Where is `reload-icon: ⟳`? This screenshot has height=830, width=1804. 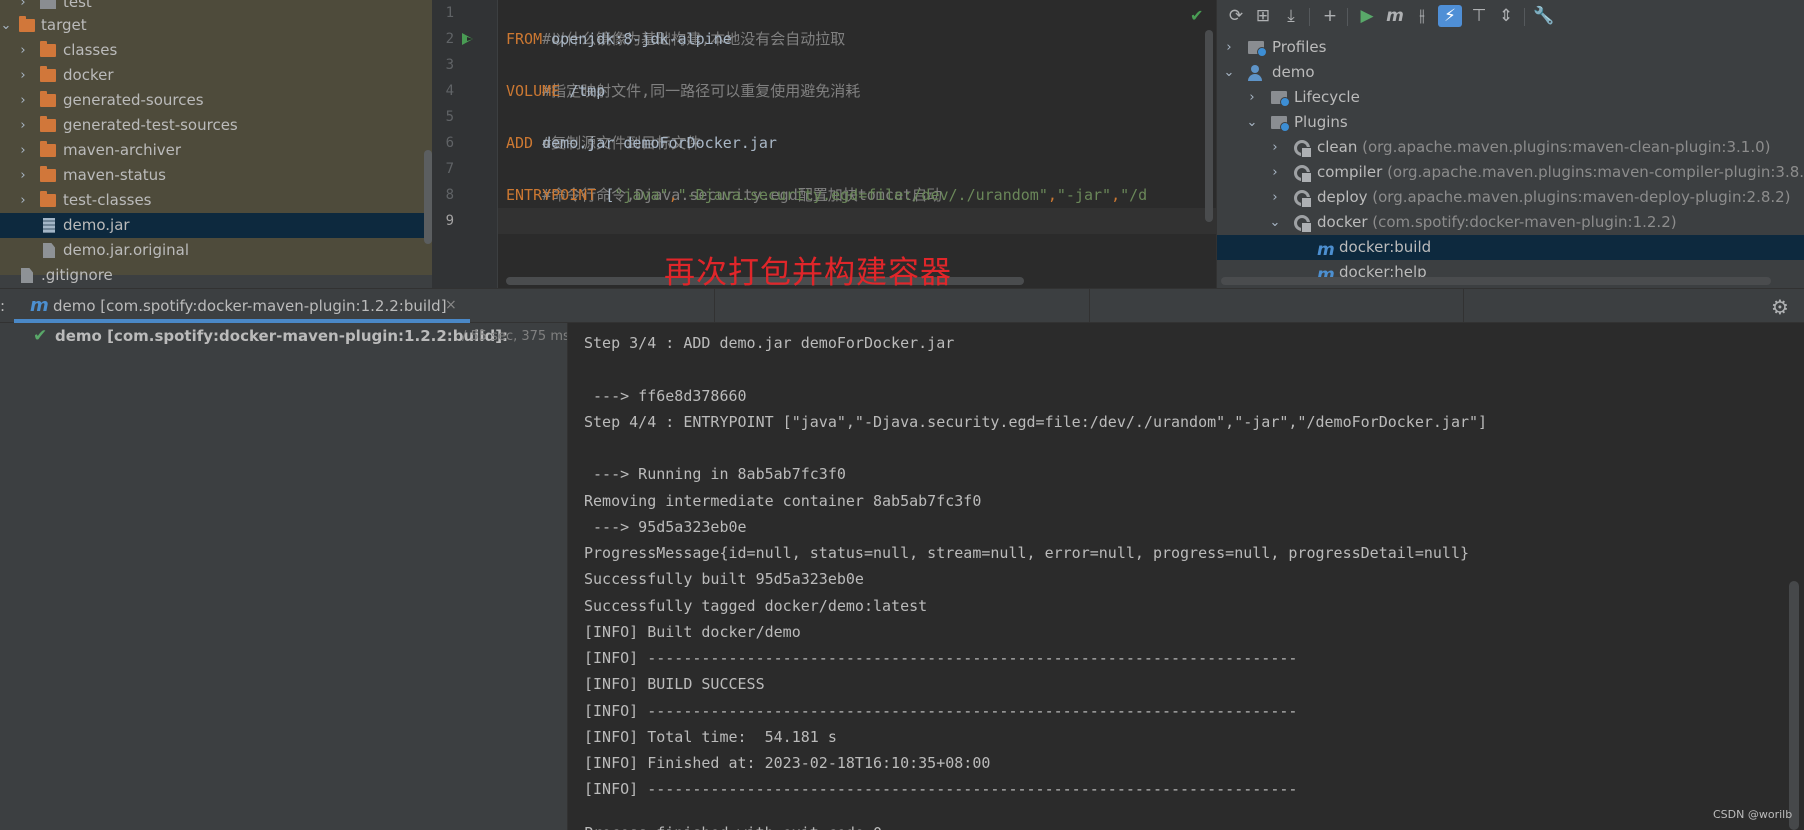 reload-icon: ⟳ is located at coordinates (1236, 16).